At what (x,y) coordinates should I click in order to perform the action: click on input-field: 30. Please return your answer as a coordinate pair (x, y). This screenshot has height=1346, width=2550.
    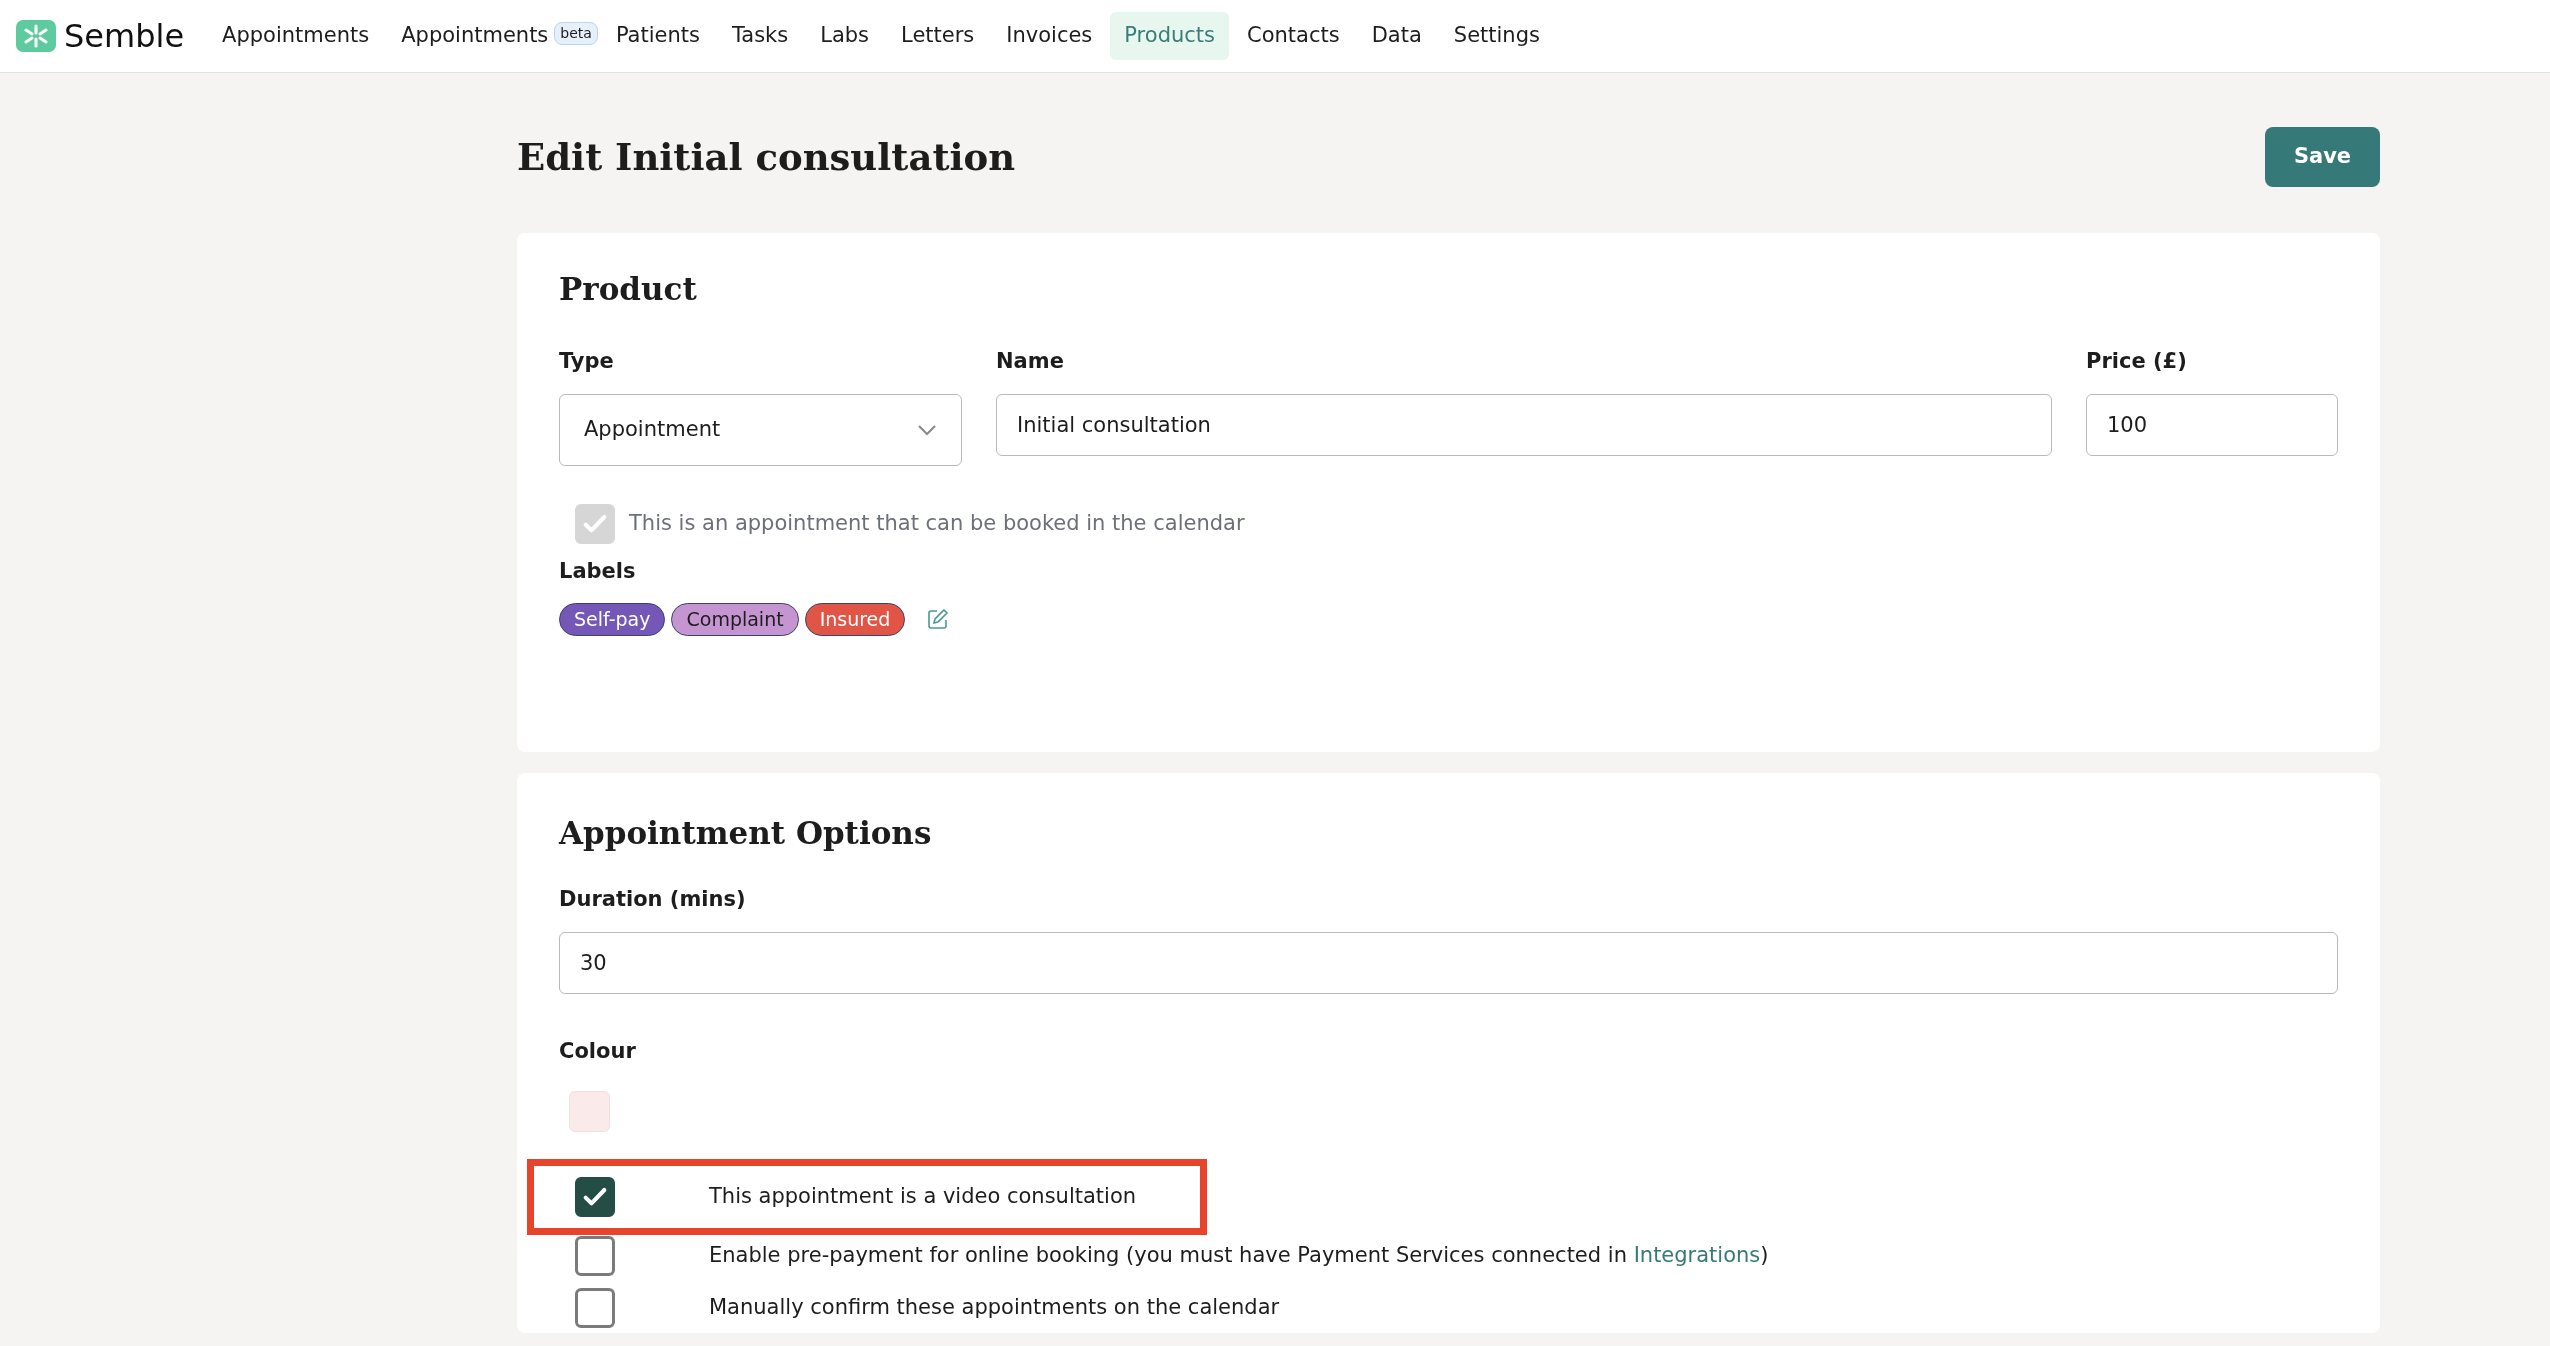
    Looking at the image, I should click on (1448, 962).